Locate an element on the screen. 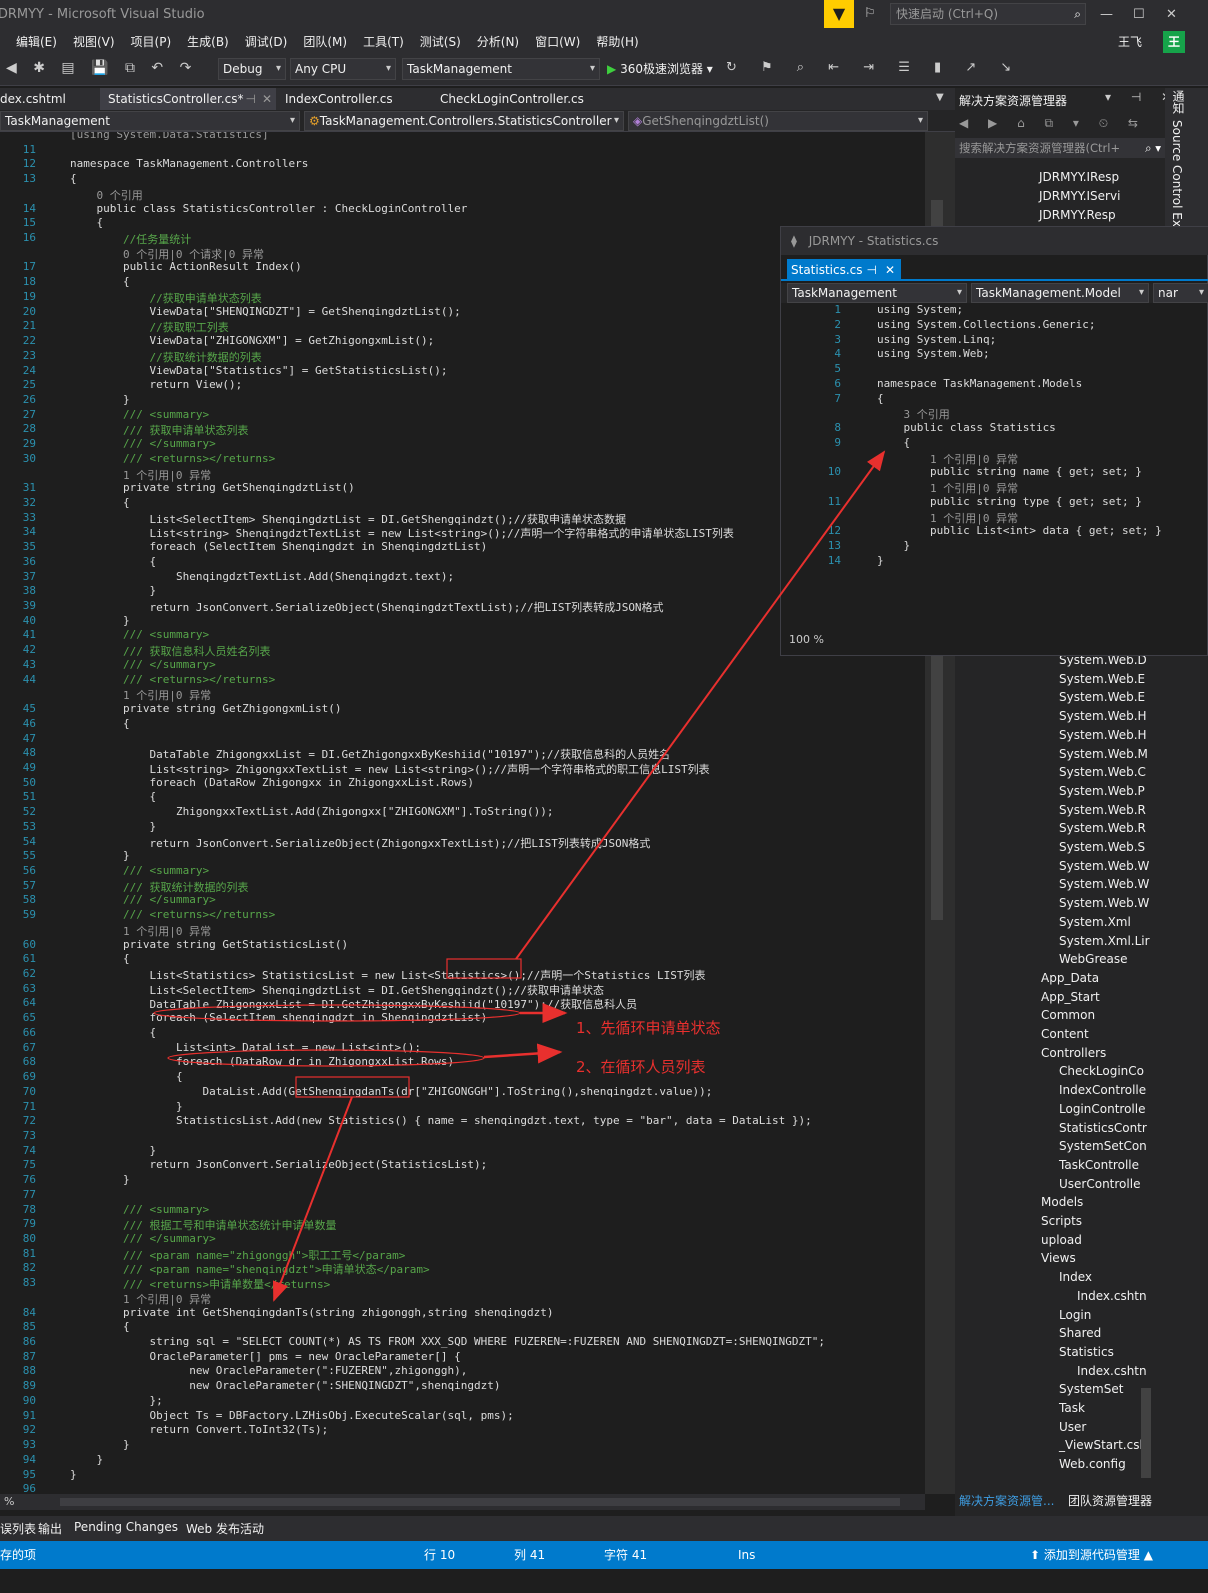 The width and height of the screenshot is (1208, 1593). solution-tree-item: StatisticsContr is located at coordinates (1103, 1128).